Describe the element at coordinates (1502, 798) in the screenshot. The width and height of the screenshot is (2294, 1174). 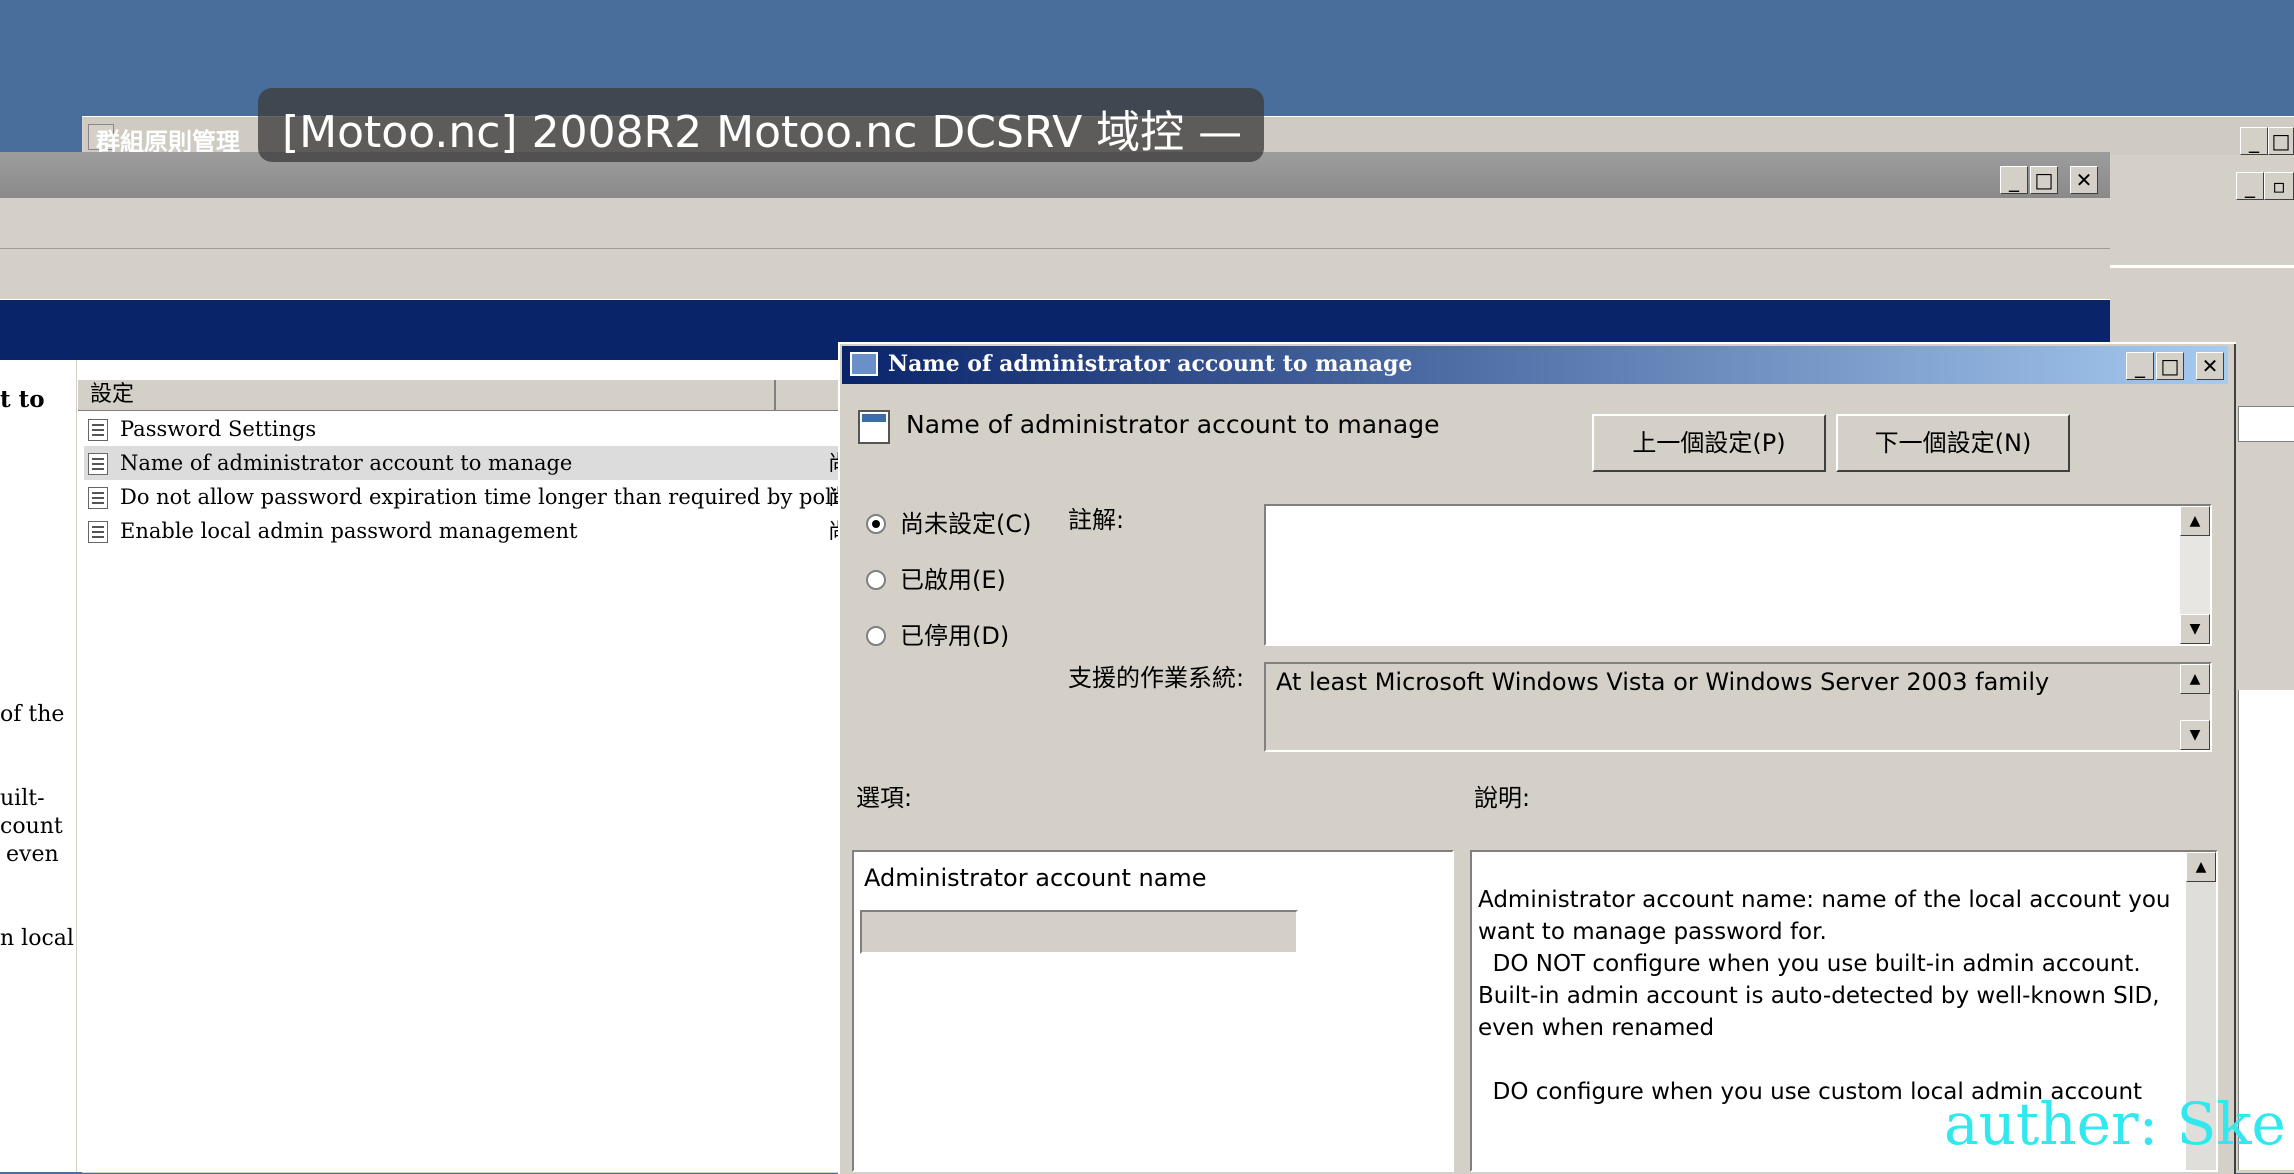
I see `help-label: 說明:` at that location.